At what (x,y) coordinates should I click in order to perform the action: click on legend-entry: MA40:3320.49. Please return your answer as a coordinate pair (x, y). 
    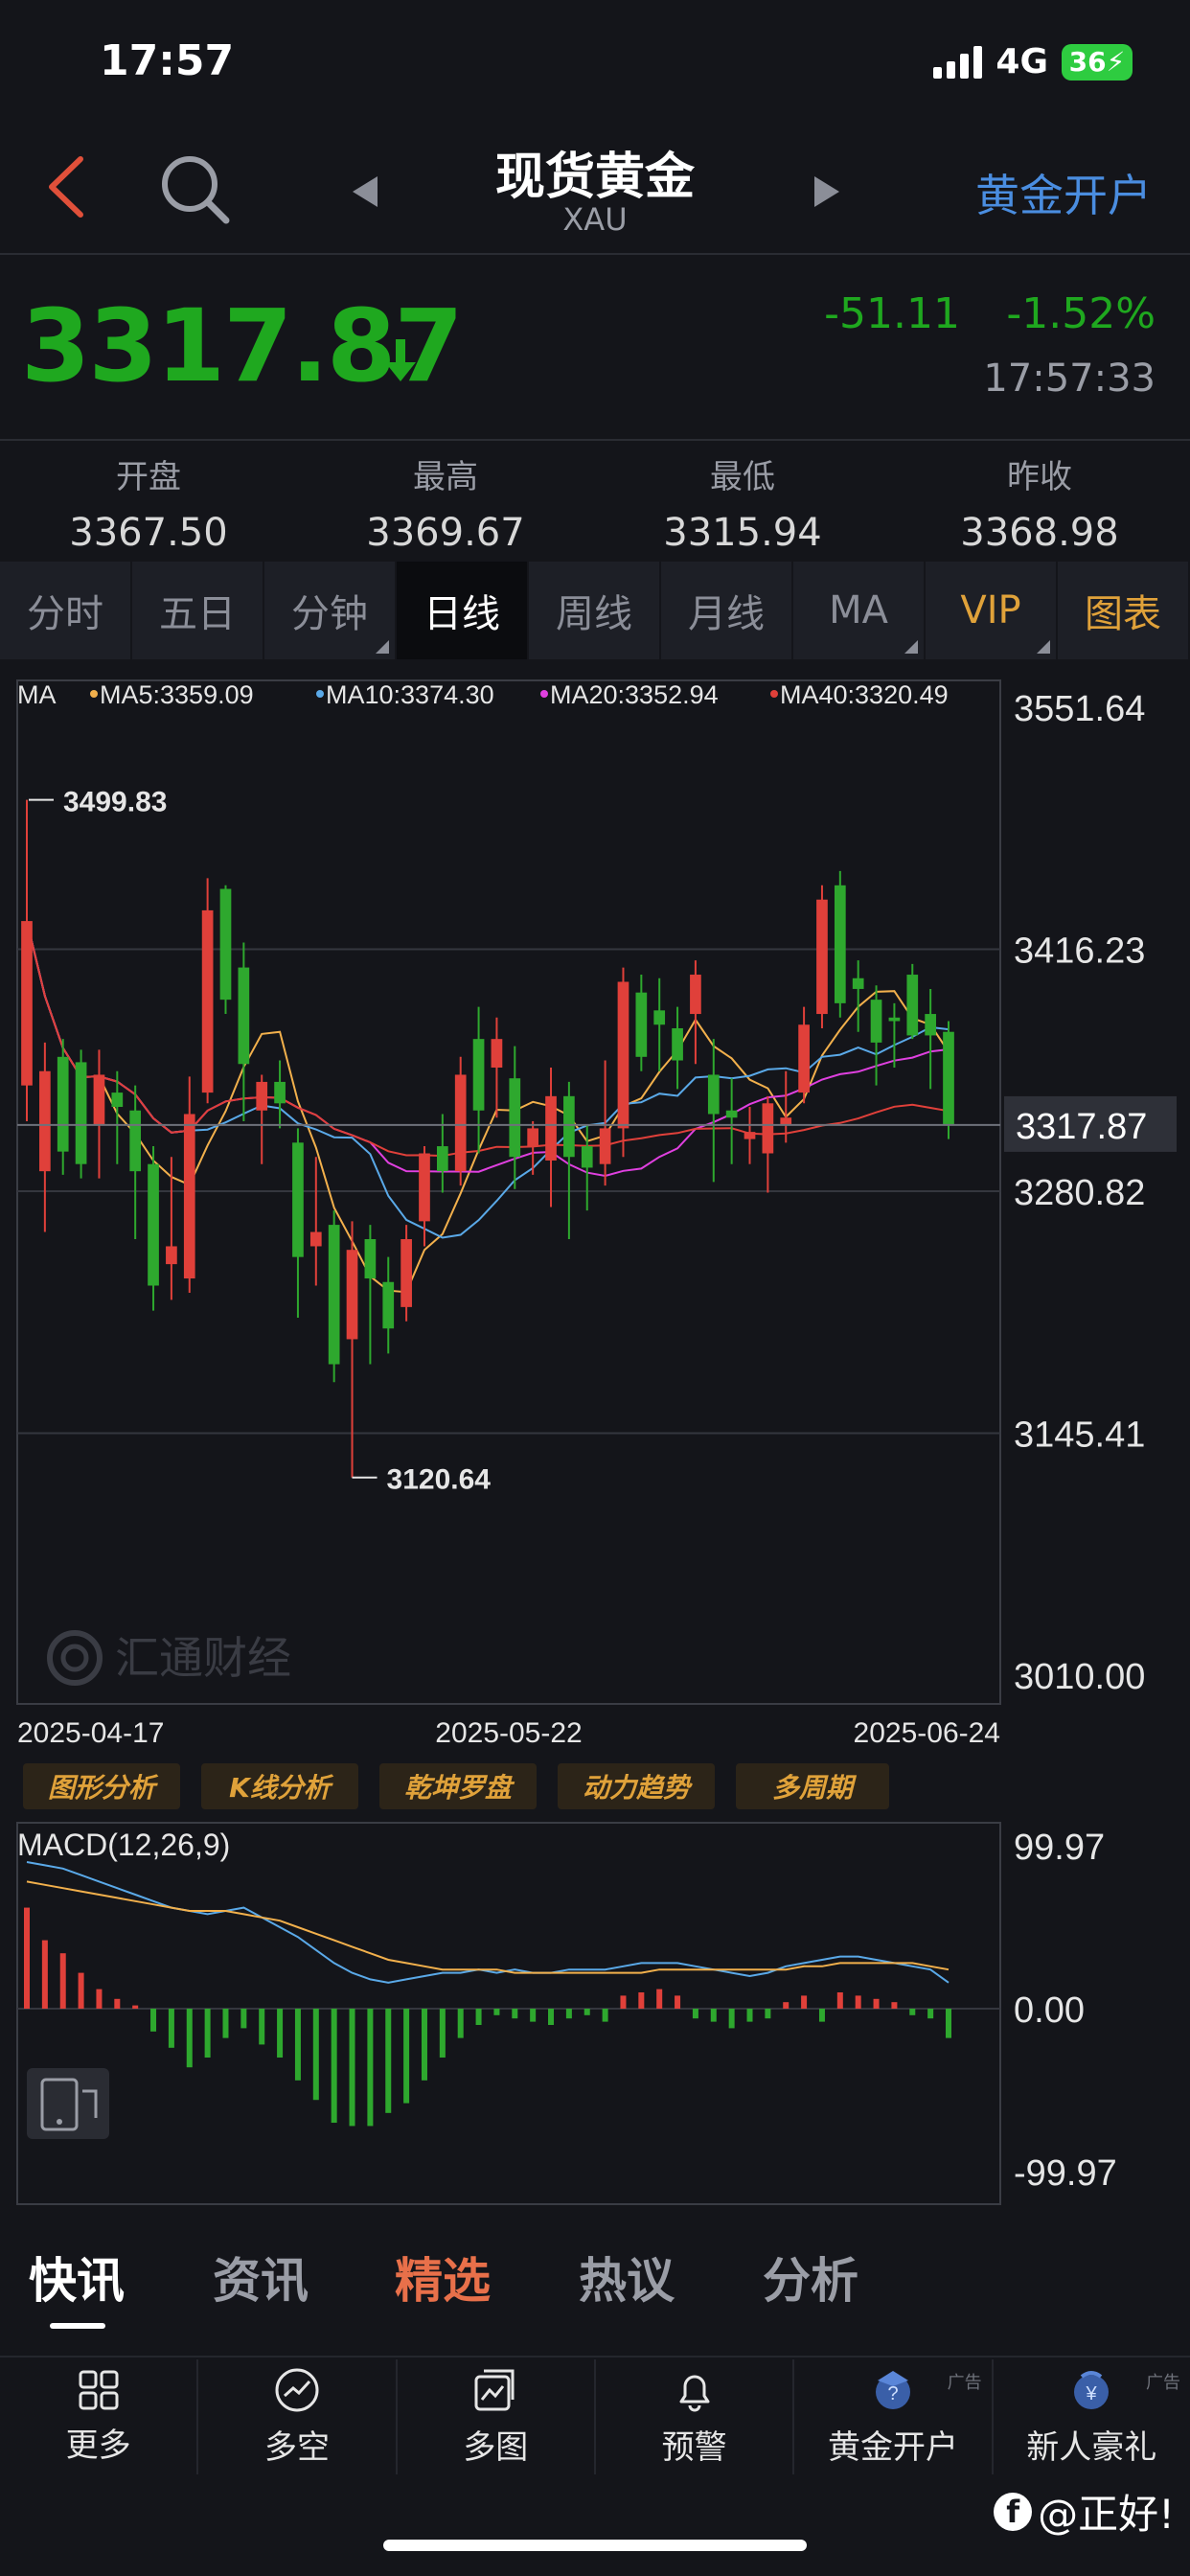
    Looking at the image, I should click on (865, 694).